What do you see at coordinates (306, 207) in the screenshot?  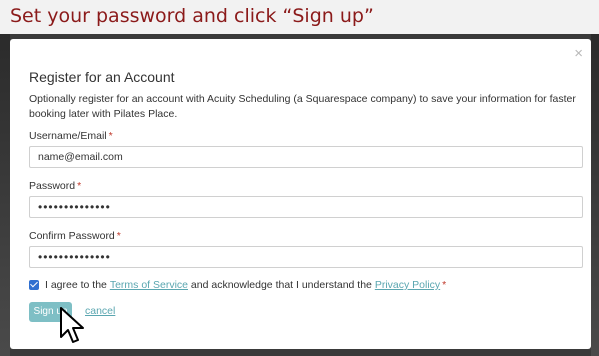 I see `password-input` at bounding box center [306, 207].